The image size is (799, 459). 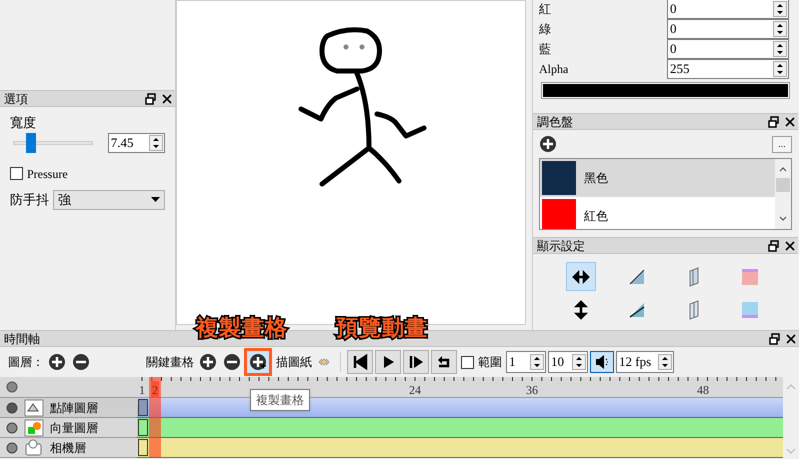 What do you see at coordinates (155, 390) in the screenshot?
I see `frame-number: 2` at bounding box center [155, 390].